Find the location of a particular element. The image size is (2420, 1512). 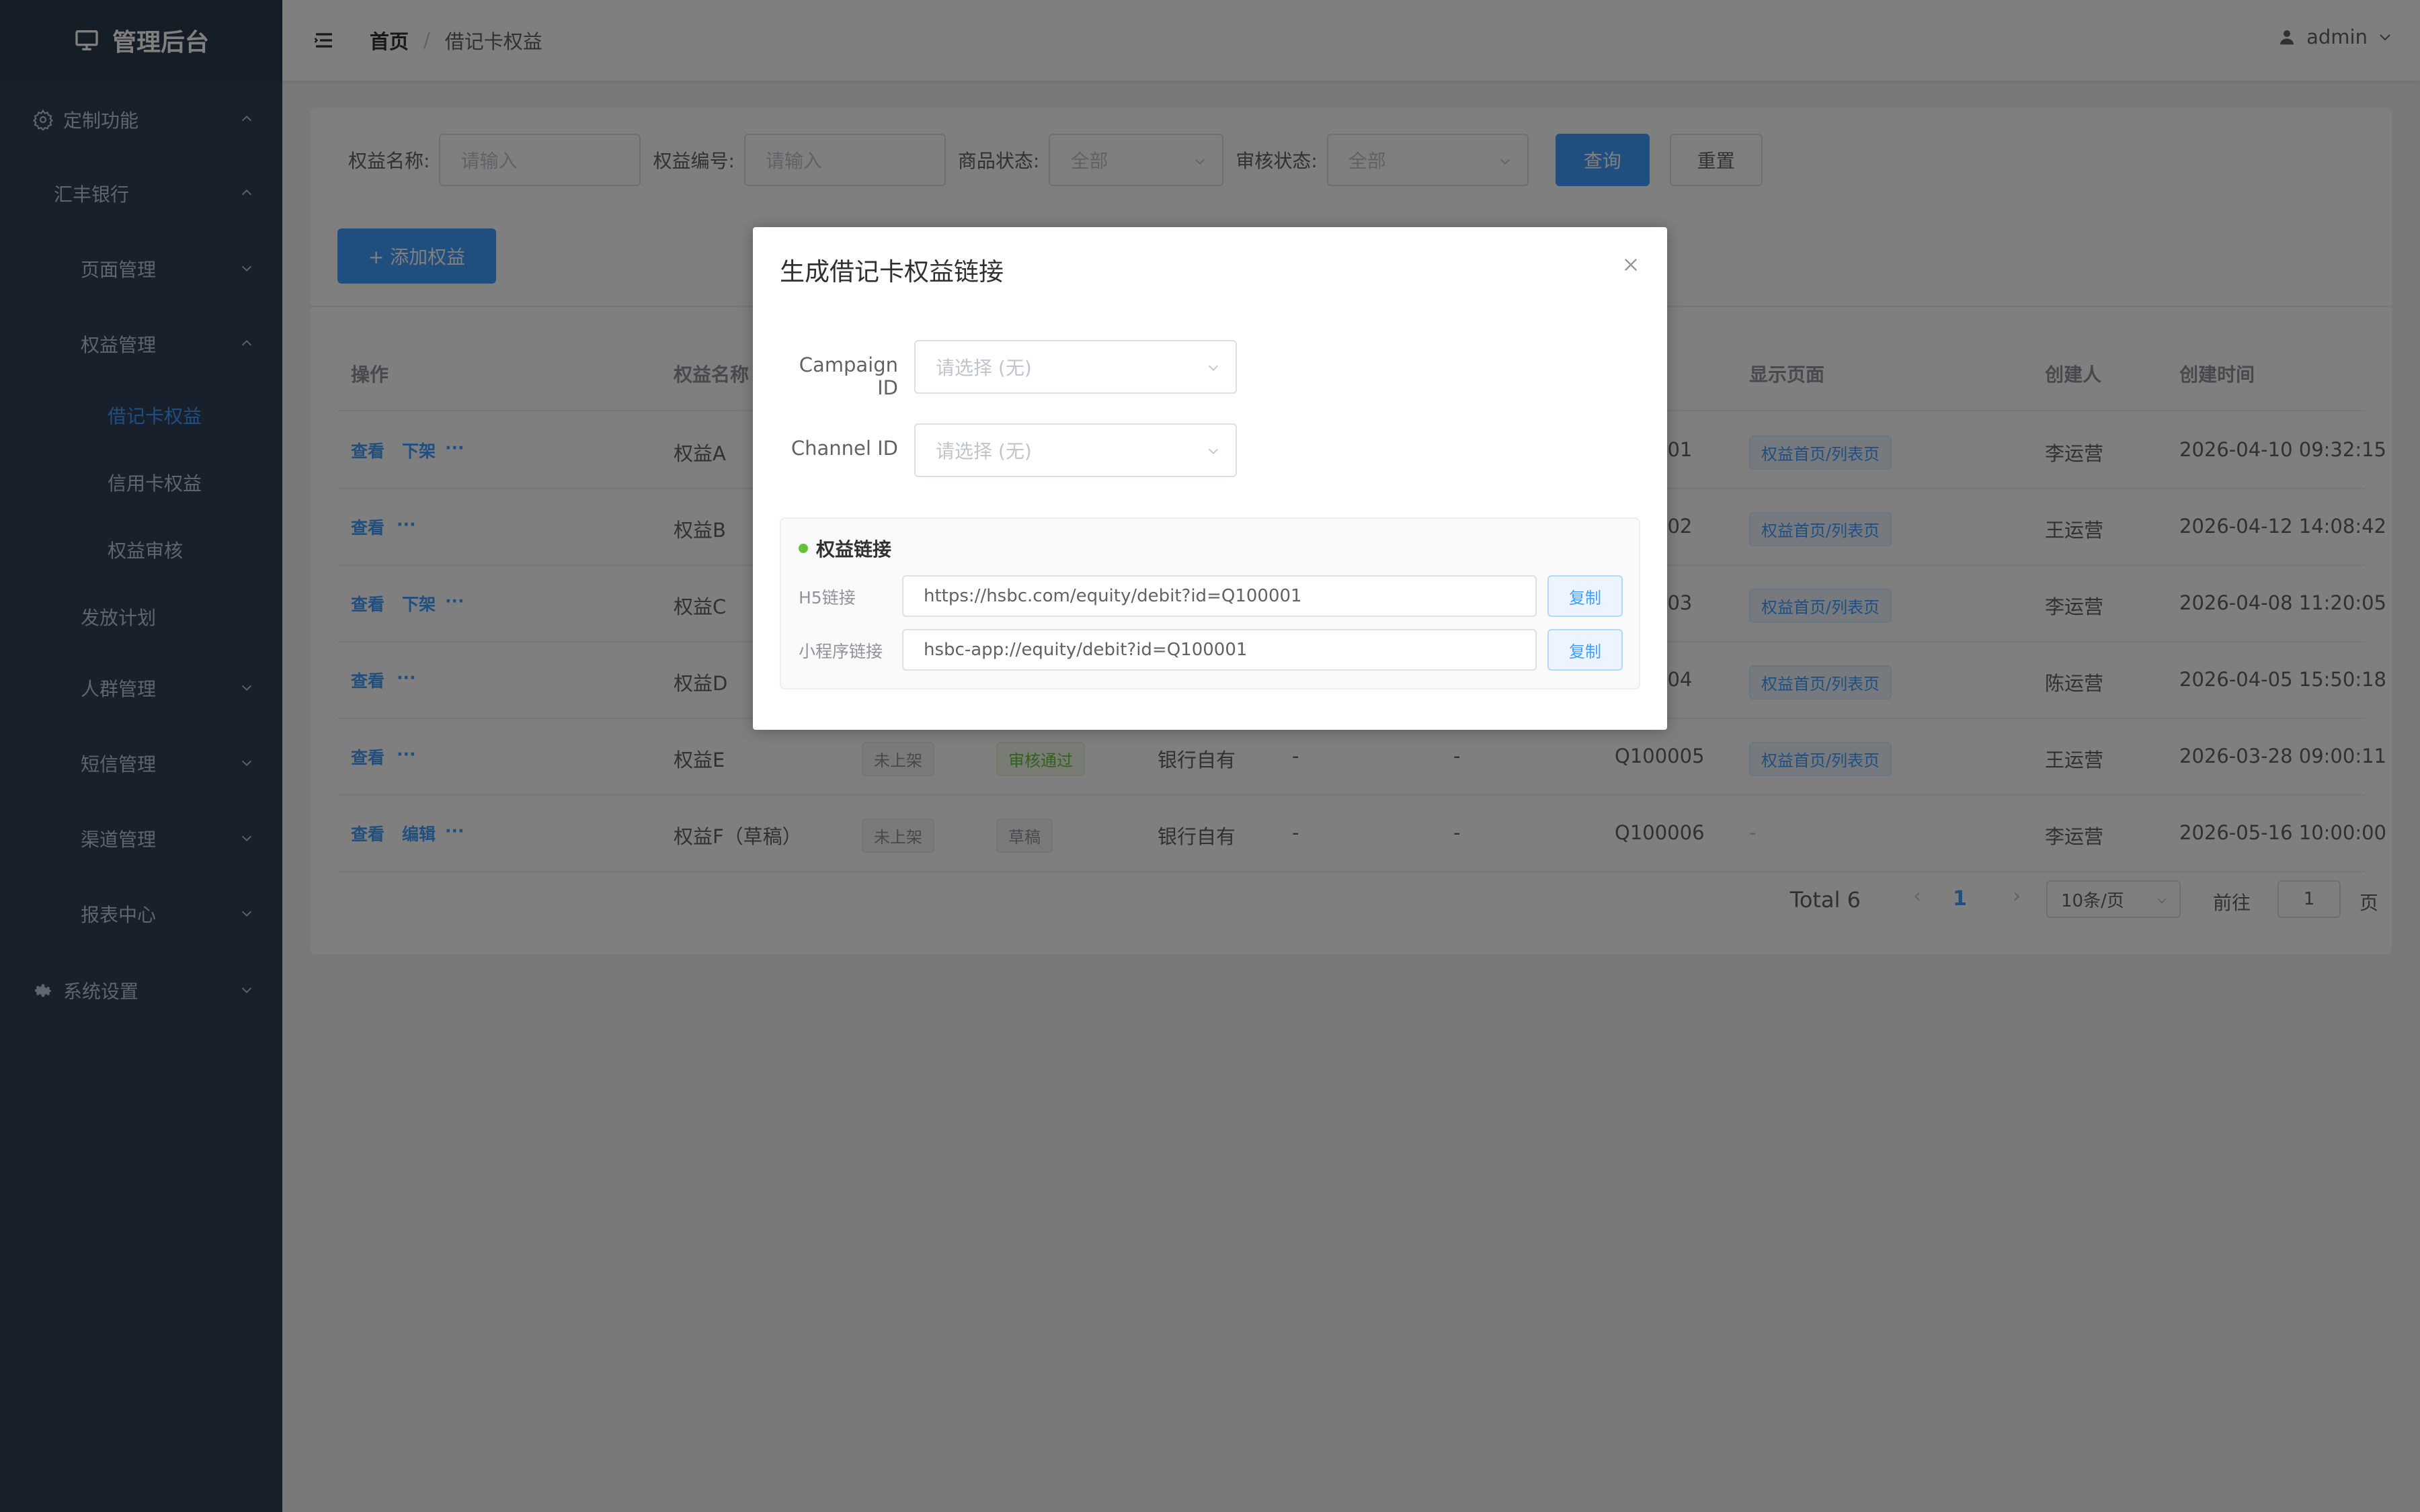

h5-link-label: H5链接 is located at coordinates (827, 598).